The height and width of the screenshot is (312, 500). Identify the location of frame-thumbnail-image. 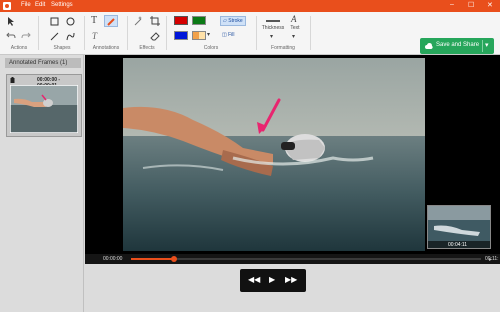
(44, 109).